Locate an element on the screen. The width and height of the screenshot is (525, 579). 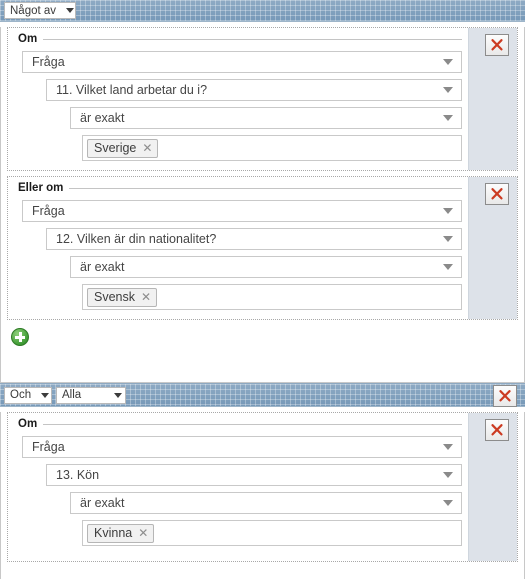
row-value-1: Sverige ✕ is located at coordinates (272, 148).